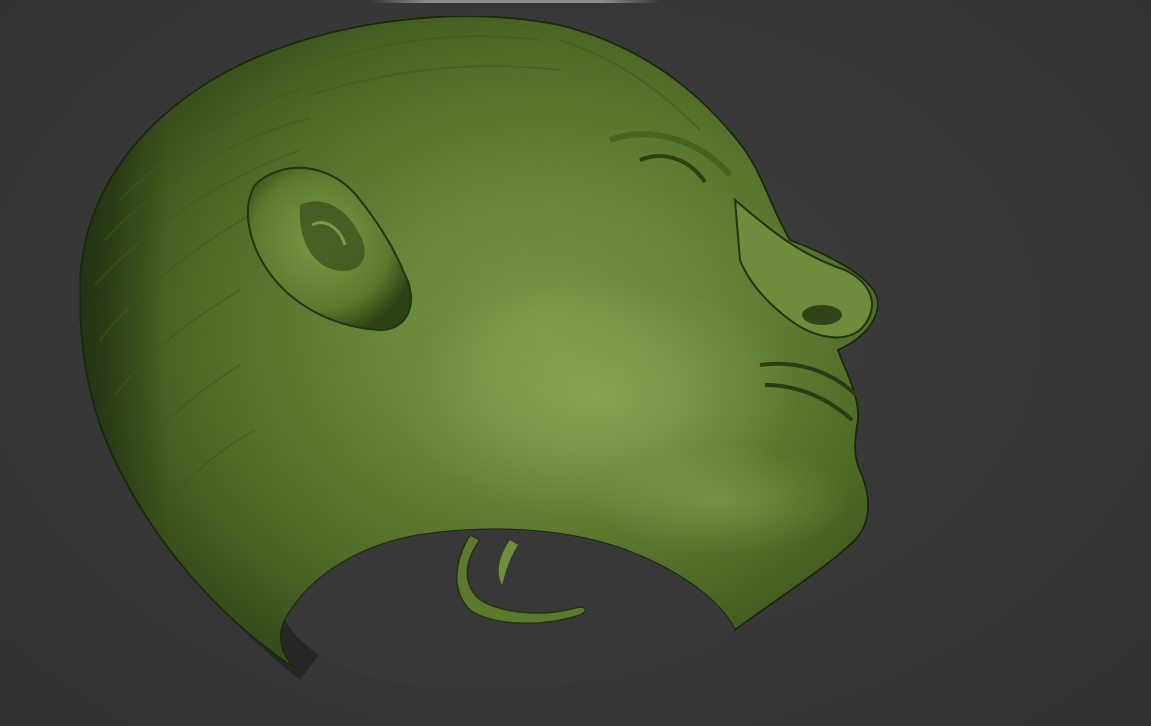  I want to click on jaw-highlight, so click(720, 500).